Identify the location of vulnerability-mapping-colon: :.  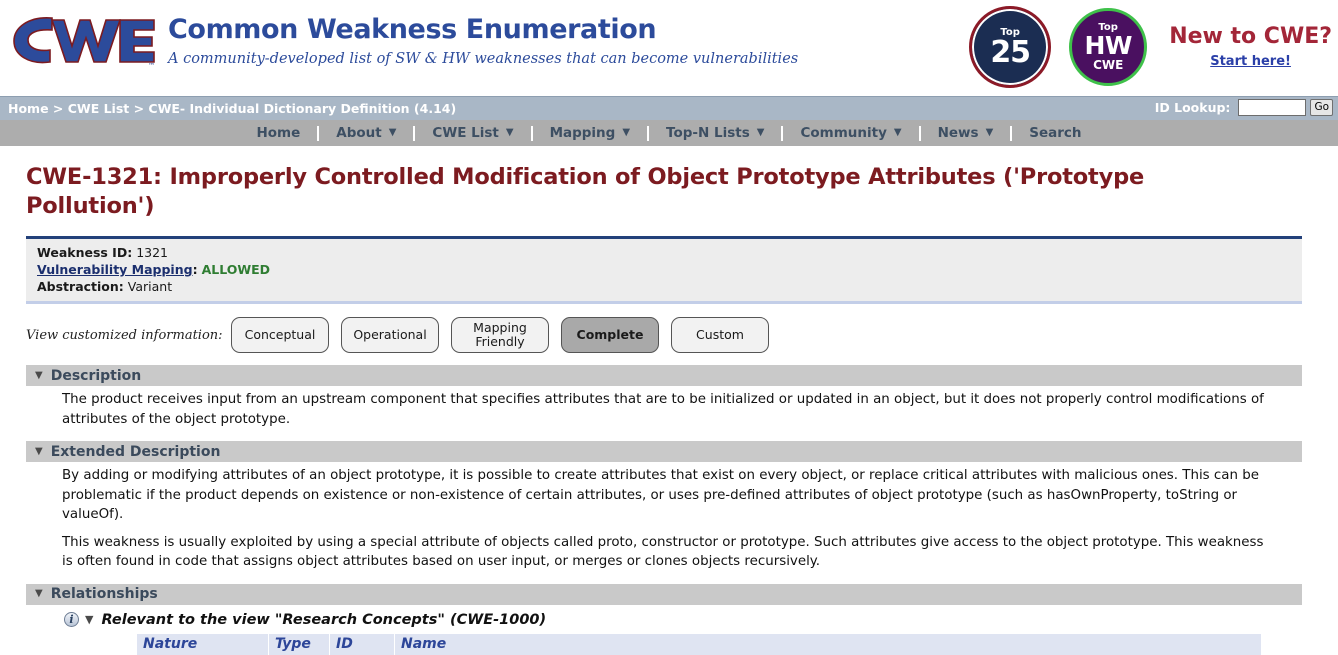
(195, 270).